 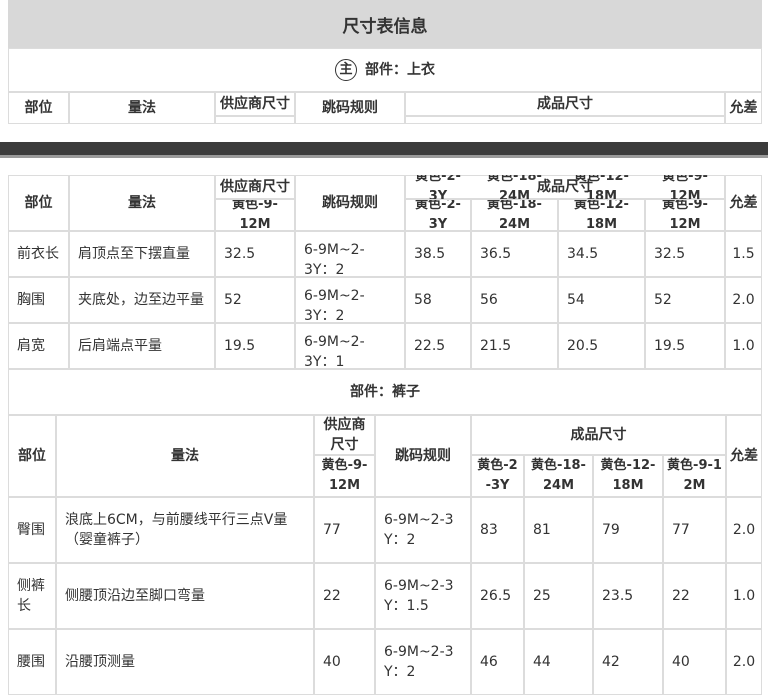 What do you see at coordinates (514, 254) in the screenshot?
I see `t1-cell-value: 36.5` at bounding box center [514, 254].